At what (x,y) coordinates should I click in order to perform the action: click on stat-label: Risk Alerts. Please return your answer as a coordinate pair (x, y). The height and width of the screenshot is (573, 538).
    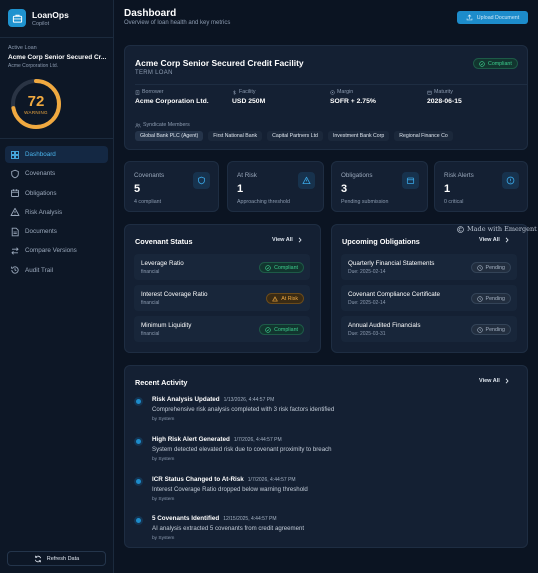
    Looking at the image, I should click on (459, 175).